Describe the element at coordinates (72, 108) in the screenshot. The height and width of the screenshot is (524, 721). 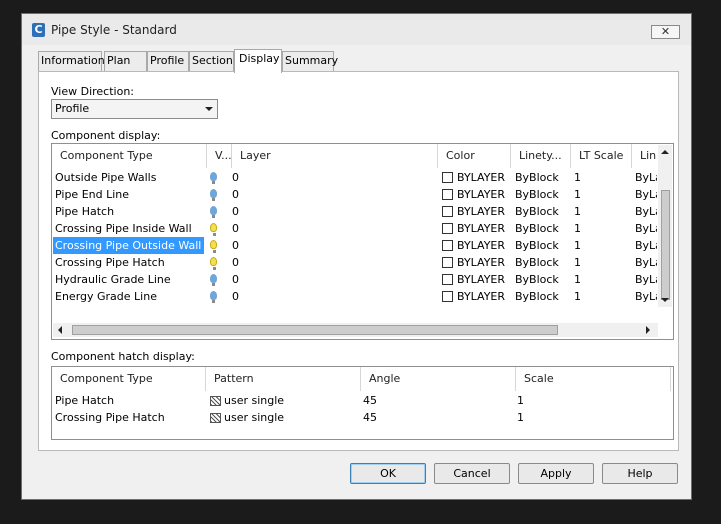
I see `view-direction-value: Profile` at that location.